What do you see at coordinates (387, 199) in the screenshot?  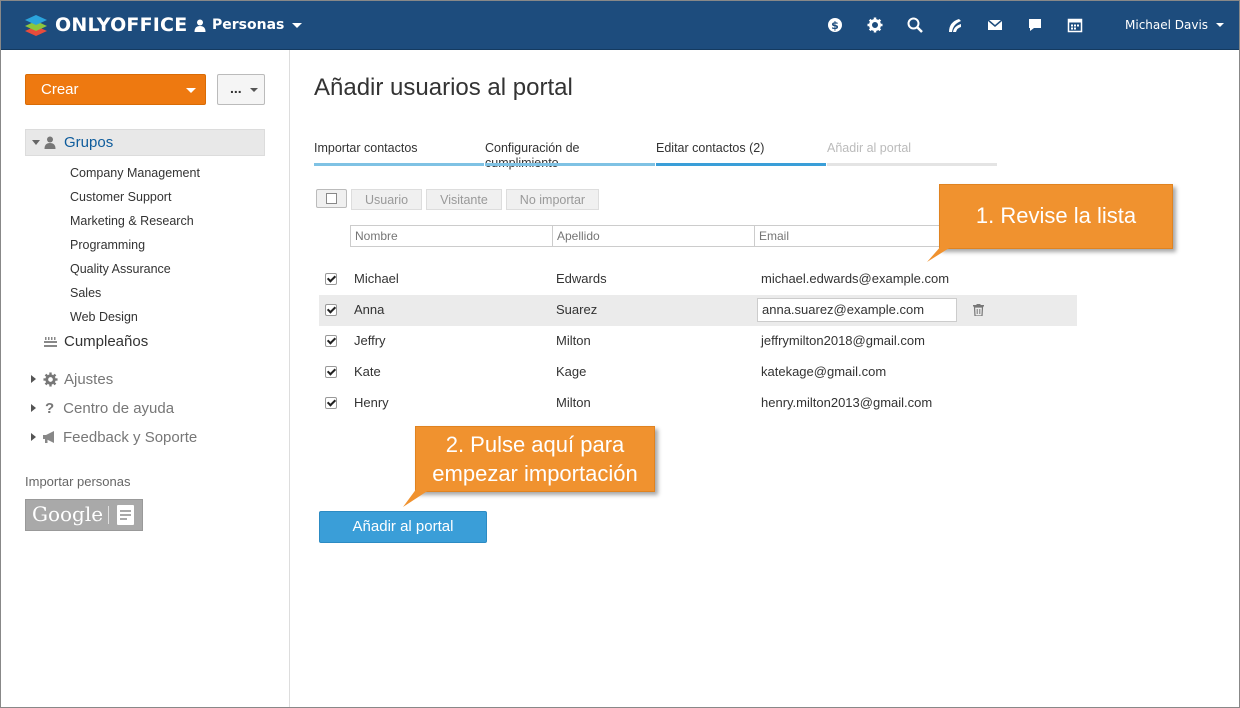 I see `set-user-button: Usuario` at bounding box center [387, 199].